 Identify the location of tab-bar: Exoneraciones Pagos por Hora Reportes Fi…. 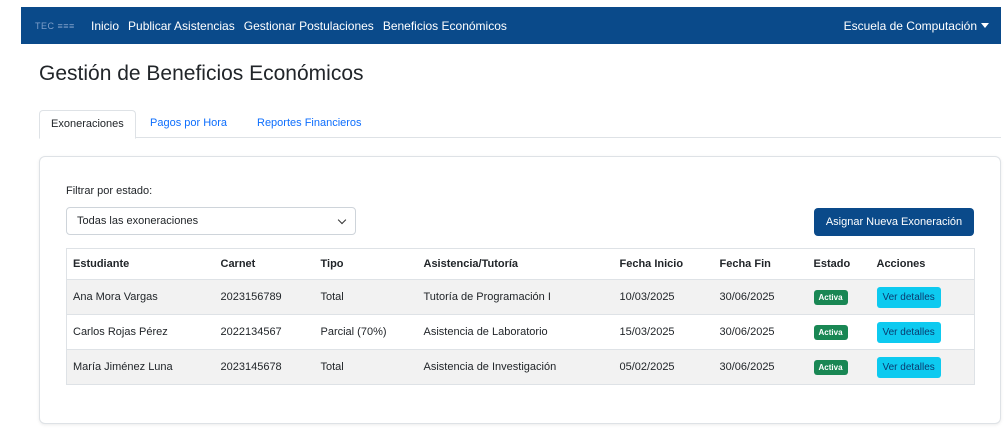
(520, 124).